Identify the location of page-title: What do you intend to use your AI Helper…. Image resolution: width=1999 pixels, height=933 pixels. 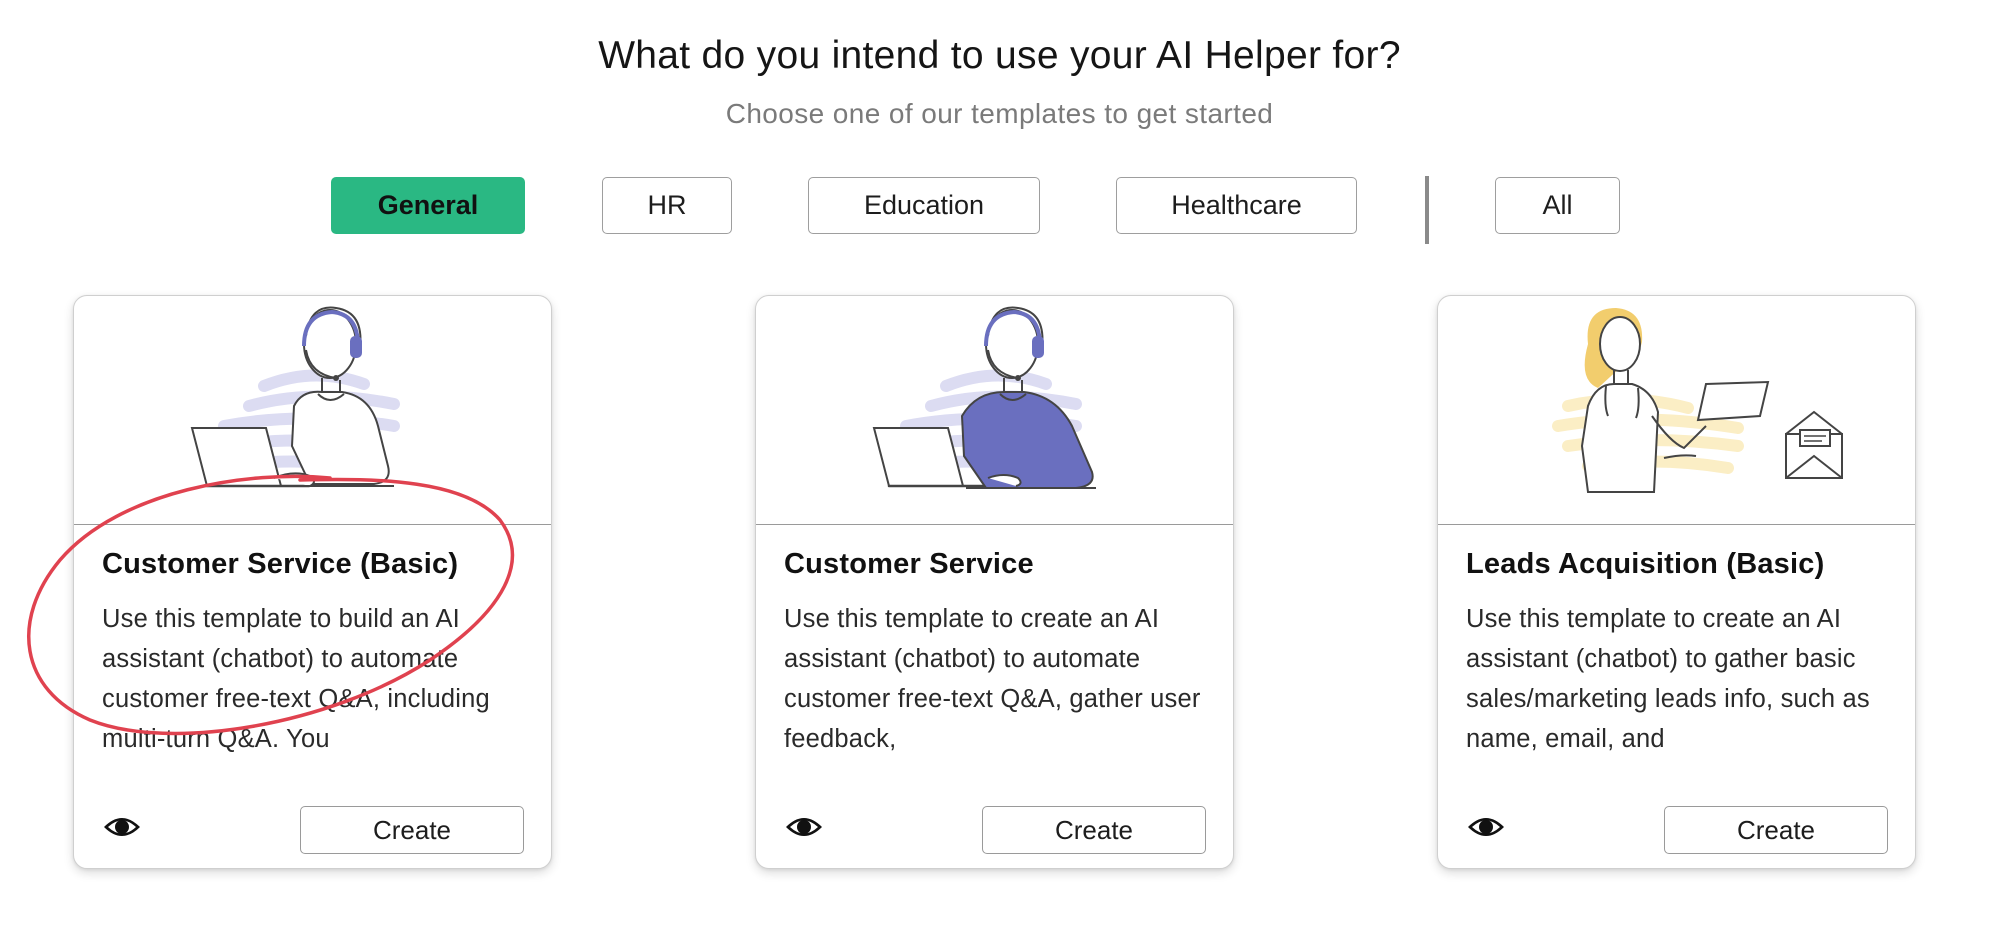
(999, 55).